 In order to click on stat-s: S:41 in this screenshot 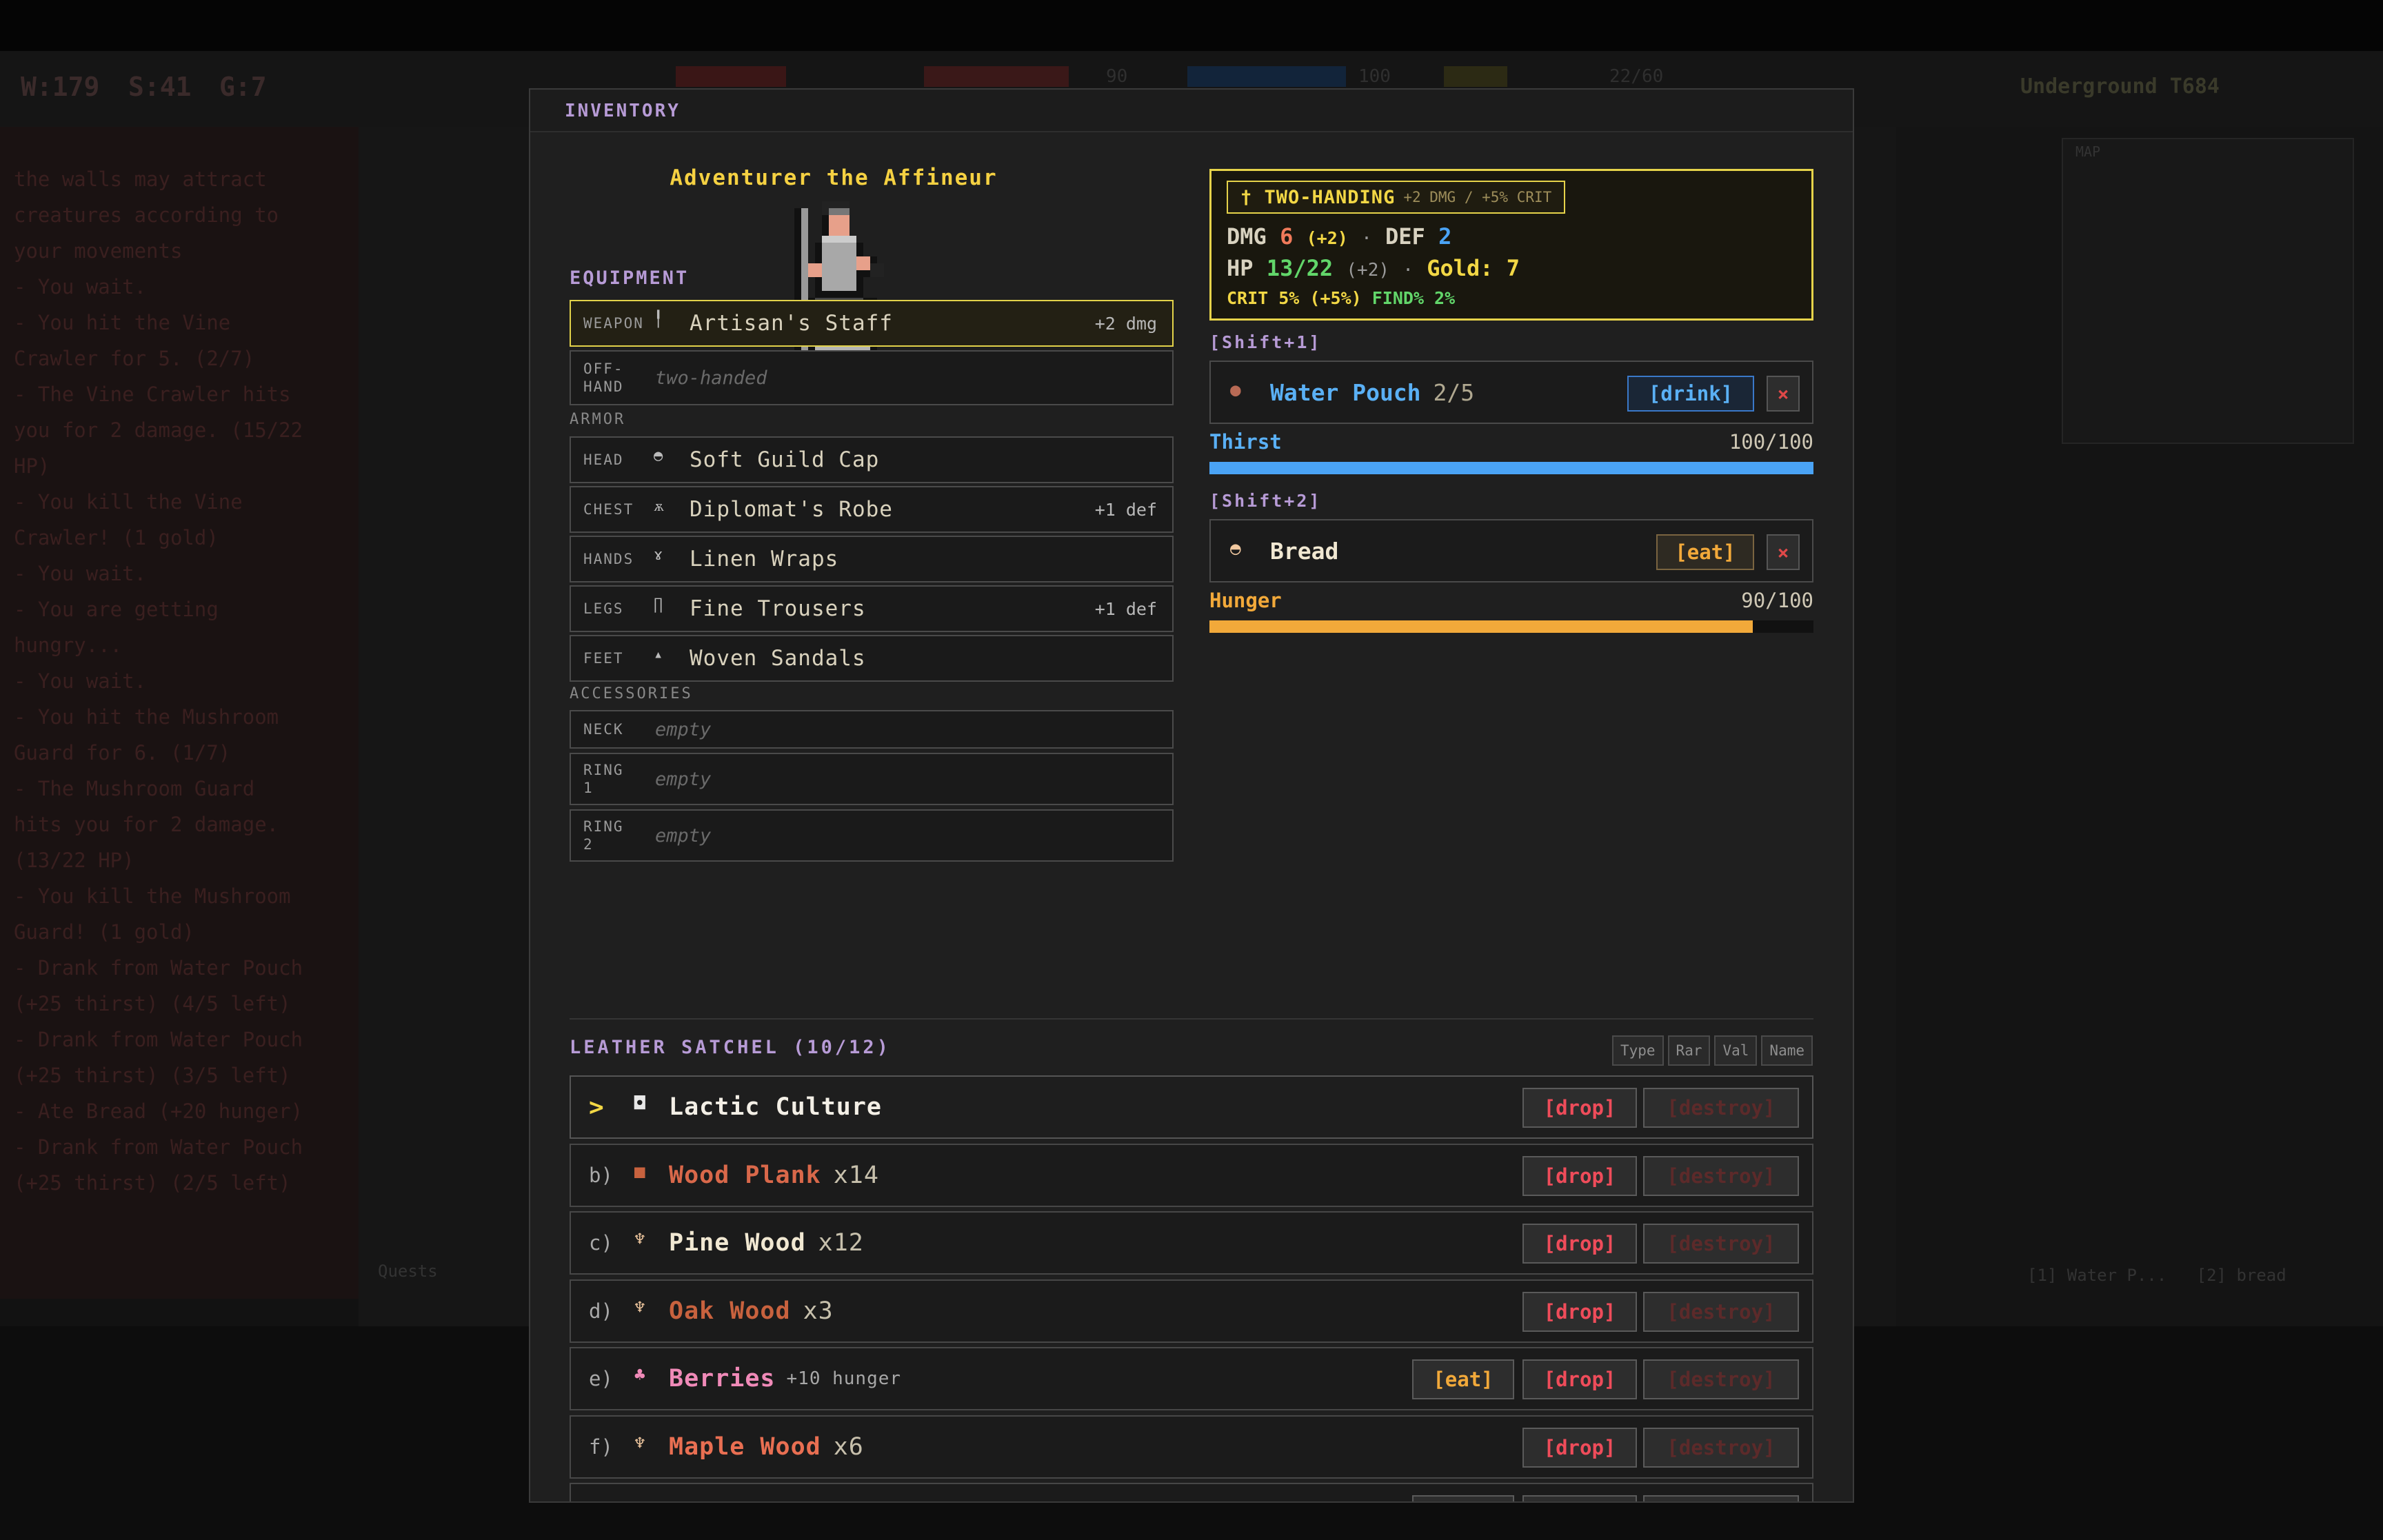, I will do `click(160, 87)`.